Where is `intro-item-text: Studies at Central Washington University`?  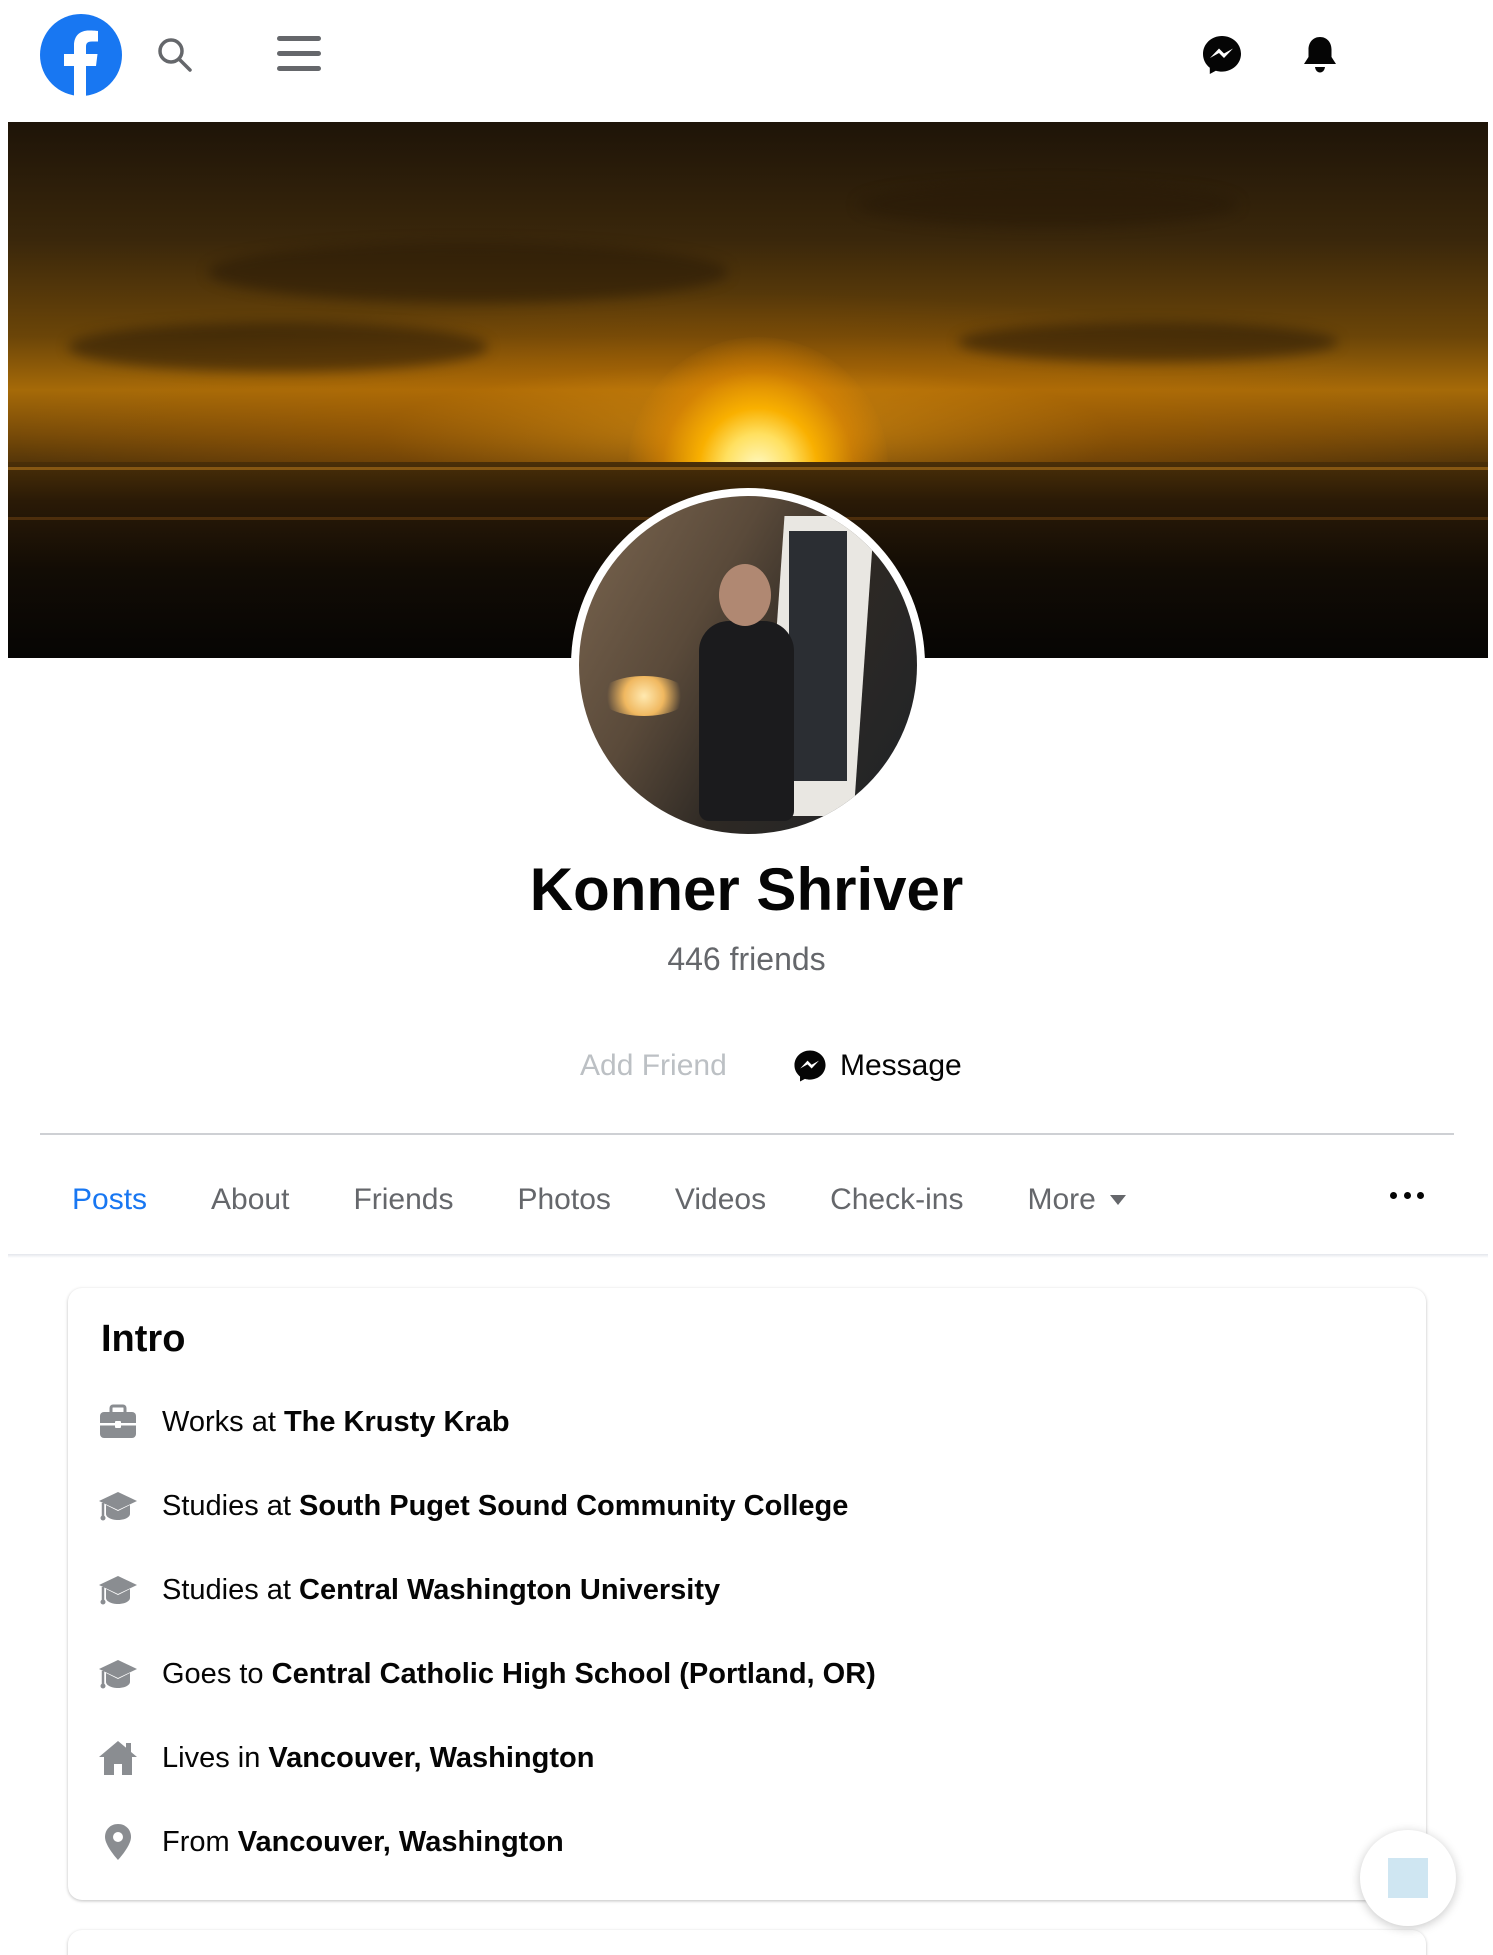
intro-item-text: Studies at Central Washington University is located at coordinates (441, 1590).